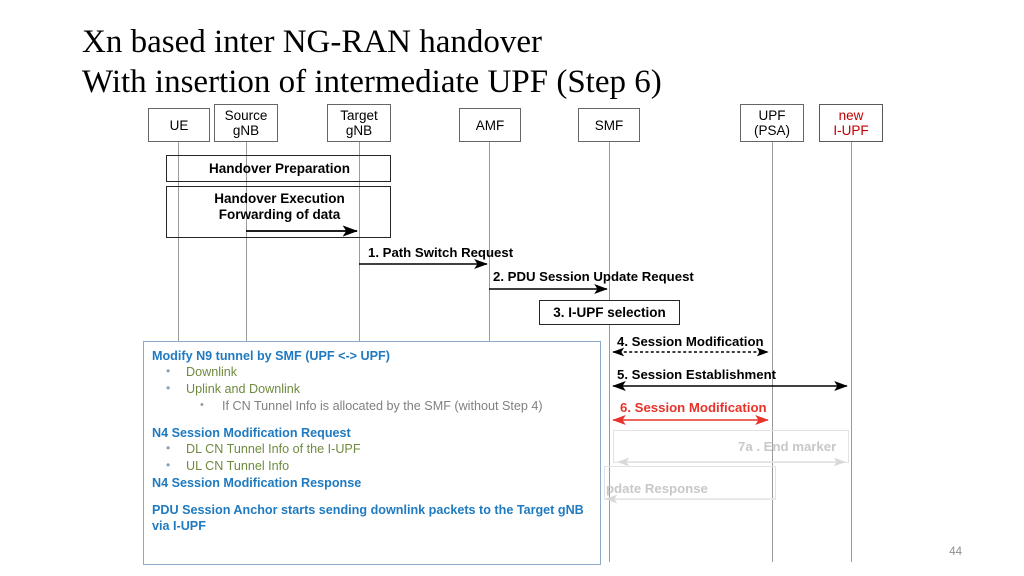  I want to click on actor-label: UE, so click(179, 125).